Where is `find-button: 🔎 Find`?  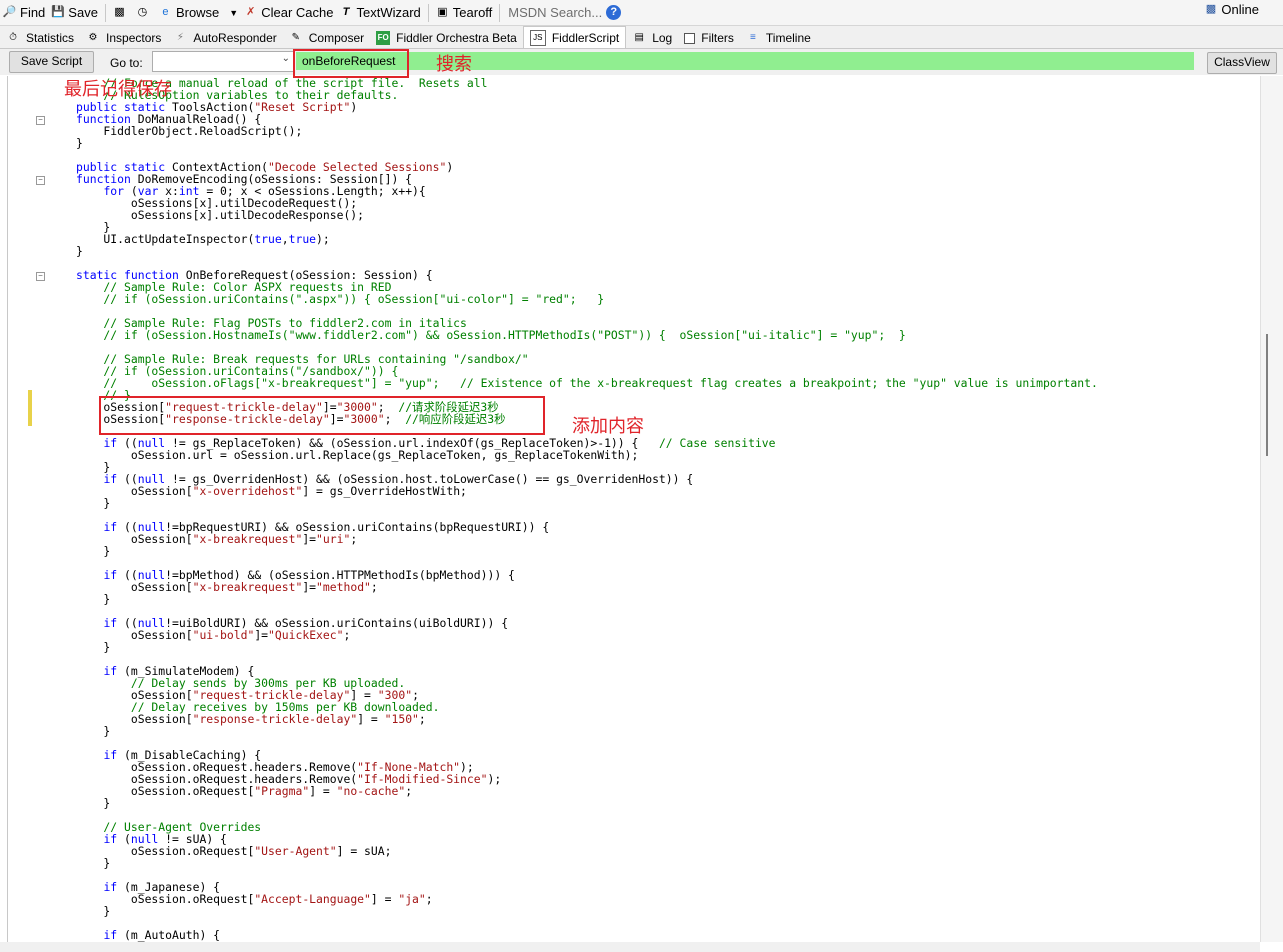 find-button: 🔎 Find is located at coordinates (24, 13).